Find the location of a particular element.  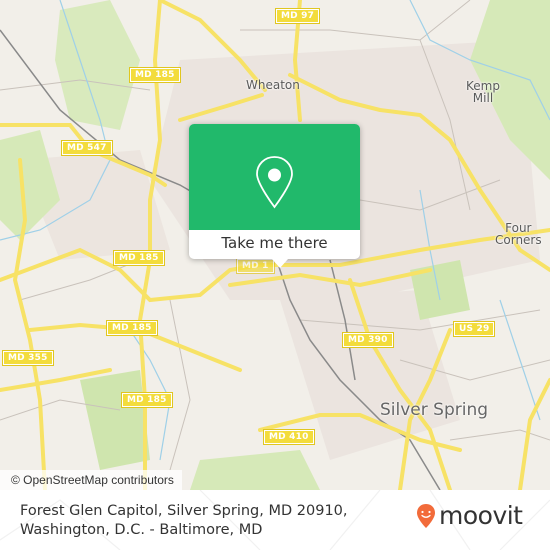

place-label-wheaton: Wheaton is located at coordinates (273, 85).